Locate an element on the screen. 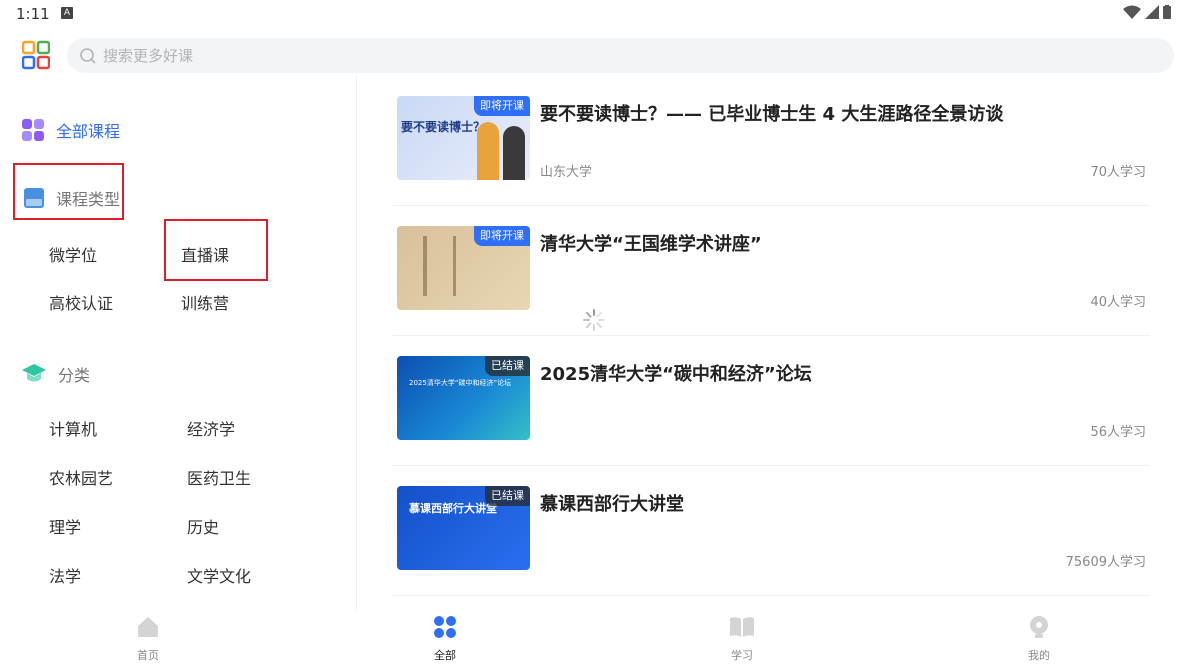 The image size is (1187, 667). wifi-icon is located at coordinates (1132, 12).